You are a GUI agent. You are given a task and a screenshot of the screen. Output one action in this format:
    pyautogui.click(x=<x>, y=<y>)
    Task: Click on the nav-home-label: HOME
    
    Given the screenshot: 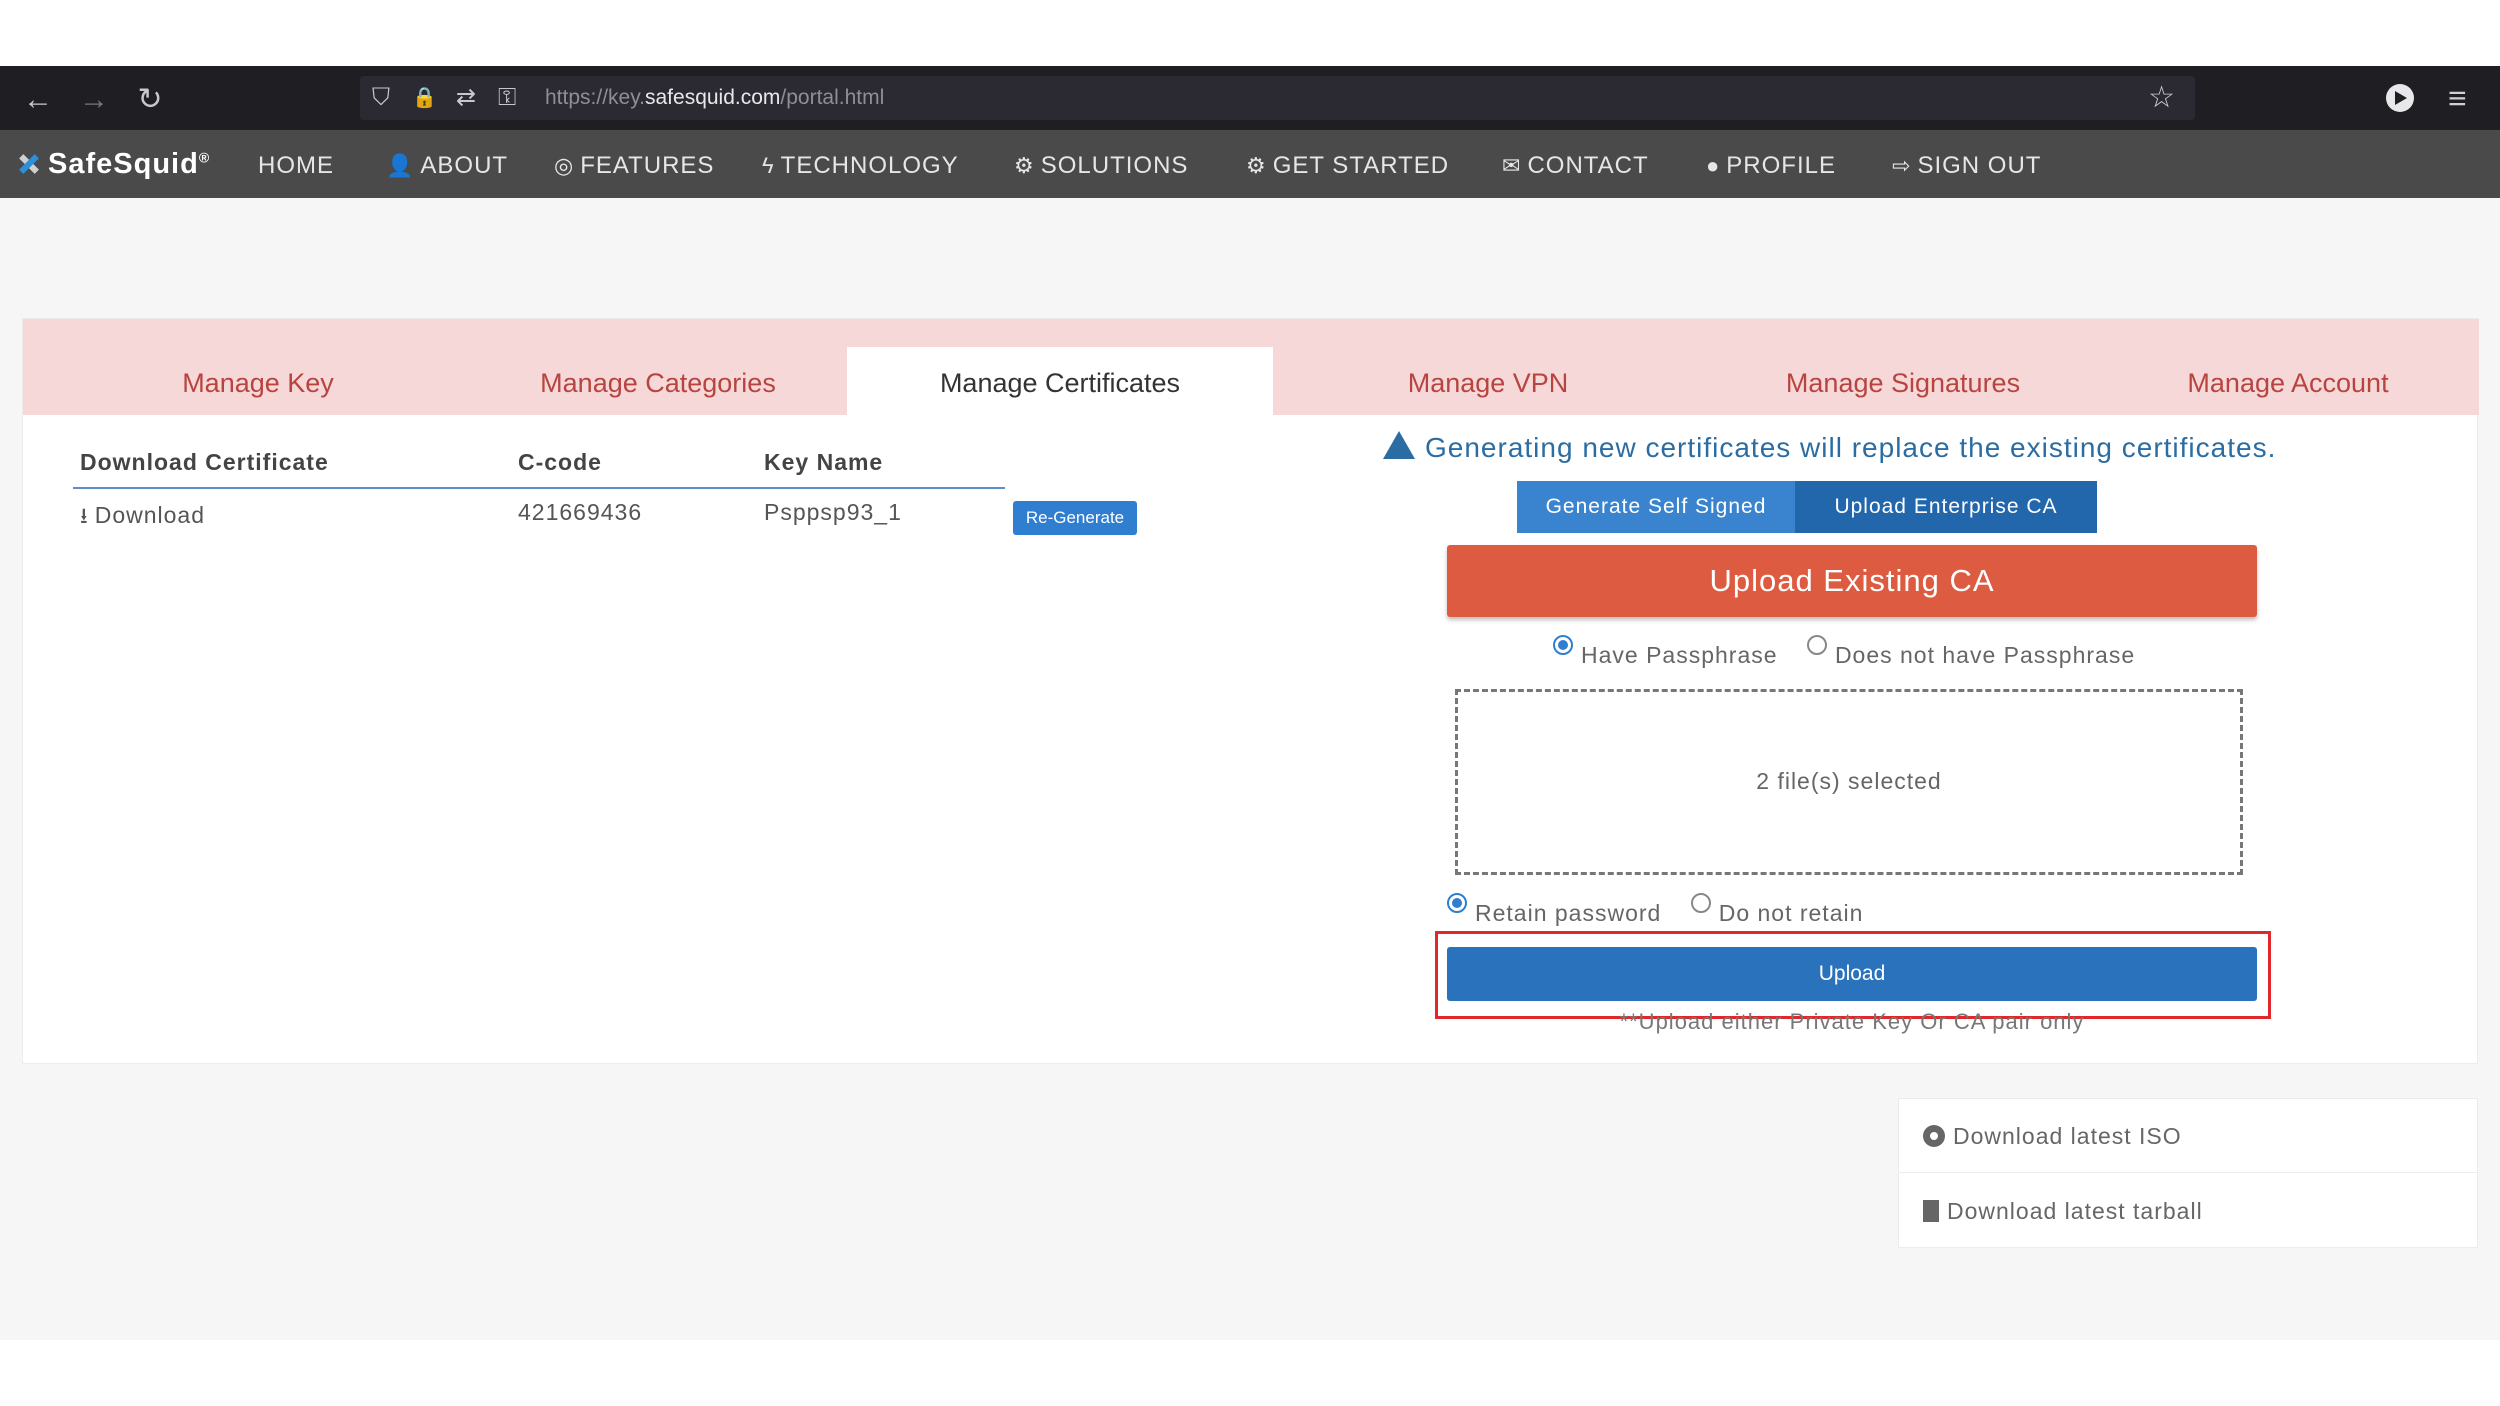 What is the action you would take?
    pyautogui.click(x=296, y=165)
    